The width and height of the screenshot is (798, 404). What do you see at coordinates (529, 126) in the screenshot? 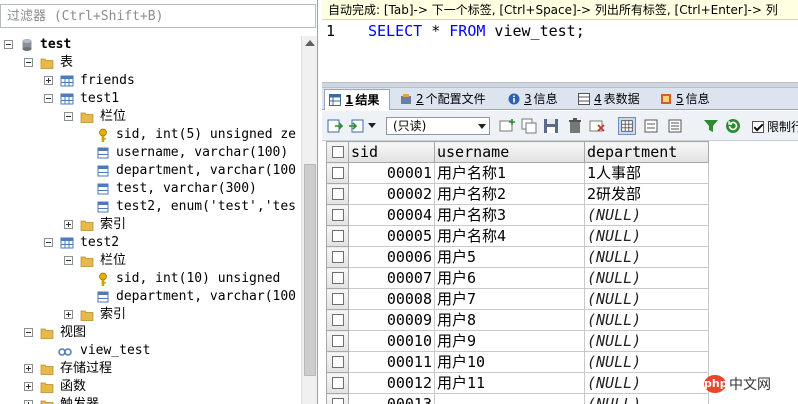
I see `duplicate-row-icon` at bounding box center [529, 126].